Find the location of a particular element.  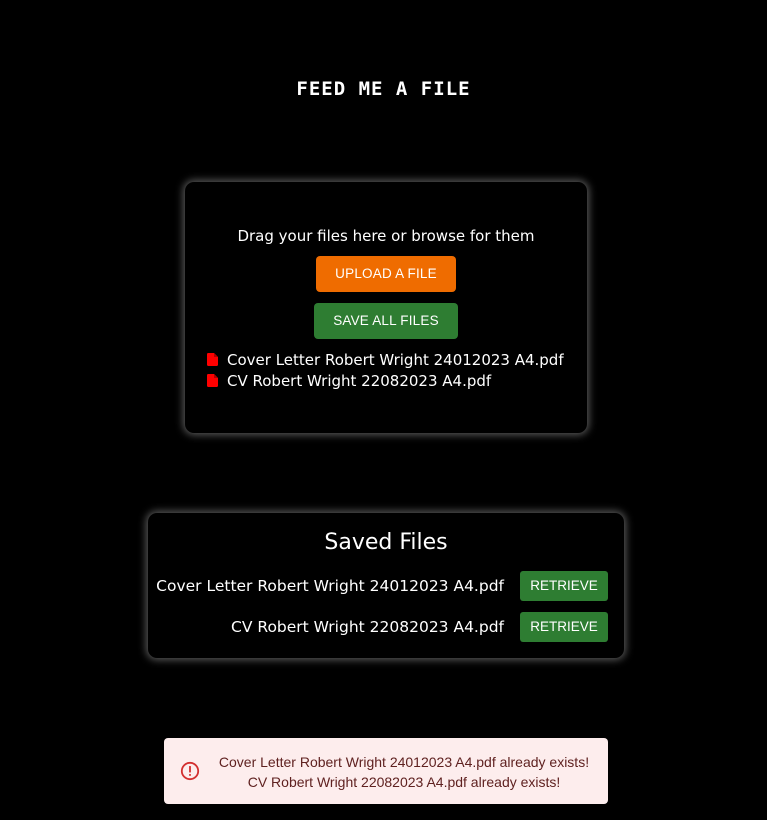

pending-file-item: CV Robert Wright 22082023 A4.pdf is located at coordinates (385, 380).